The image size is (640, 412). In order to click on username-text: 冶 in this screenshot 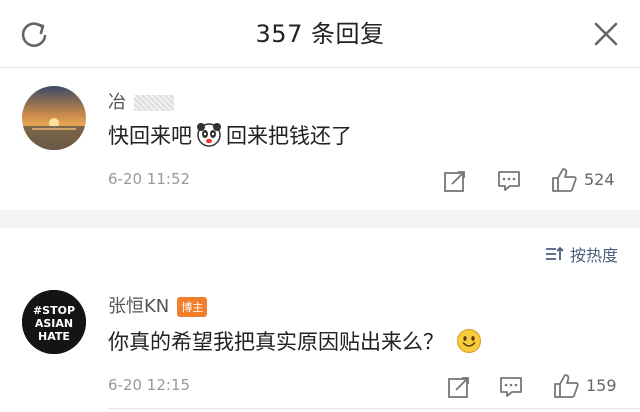, I will do `click(117, 102)`.